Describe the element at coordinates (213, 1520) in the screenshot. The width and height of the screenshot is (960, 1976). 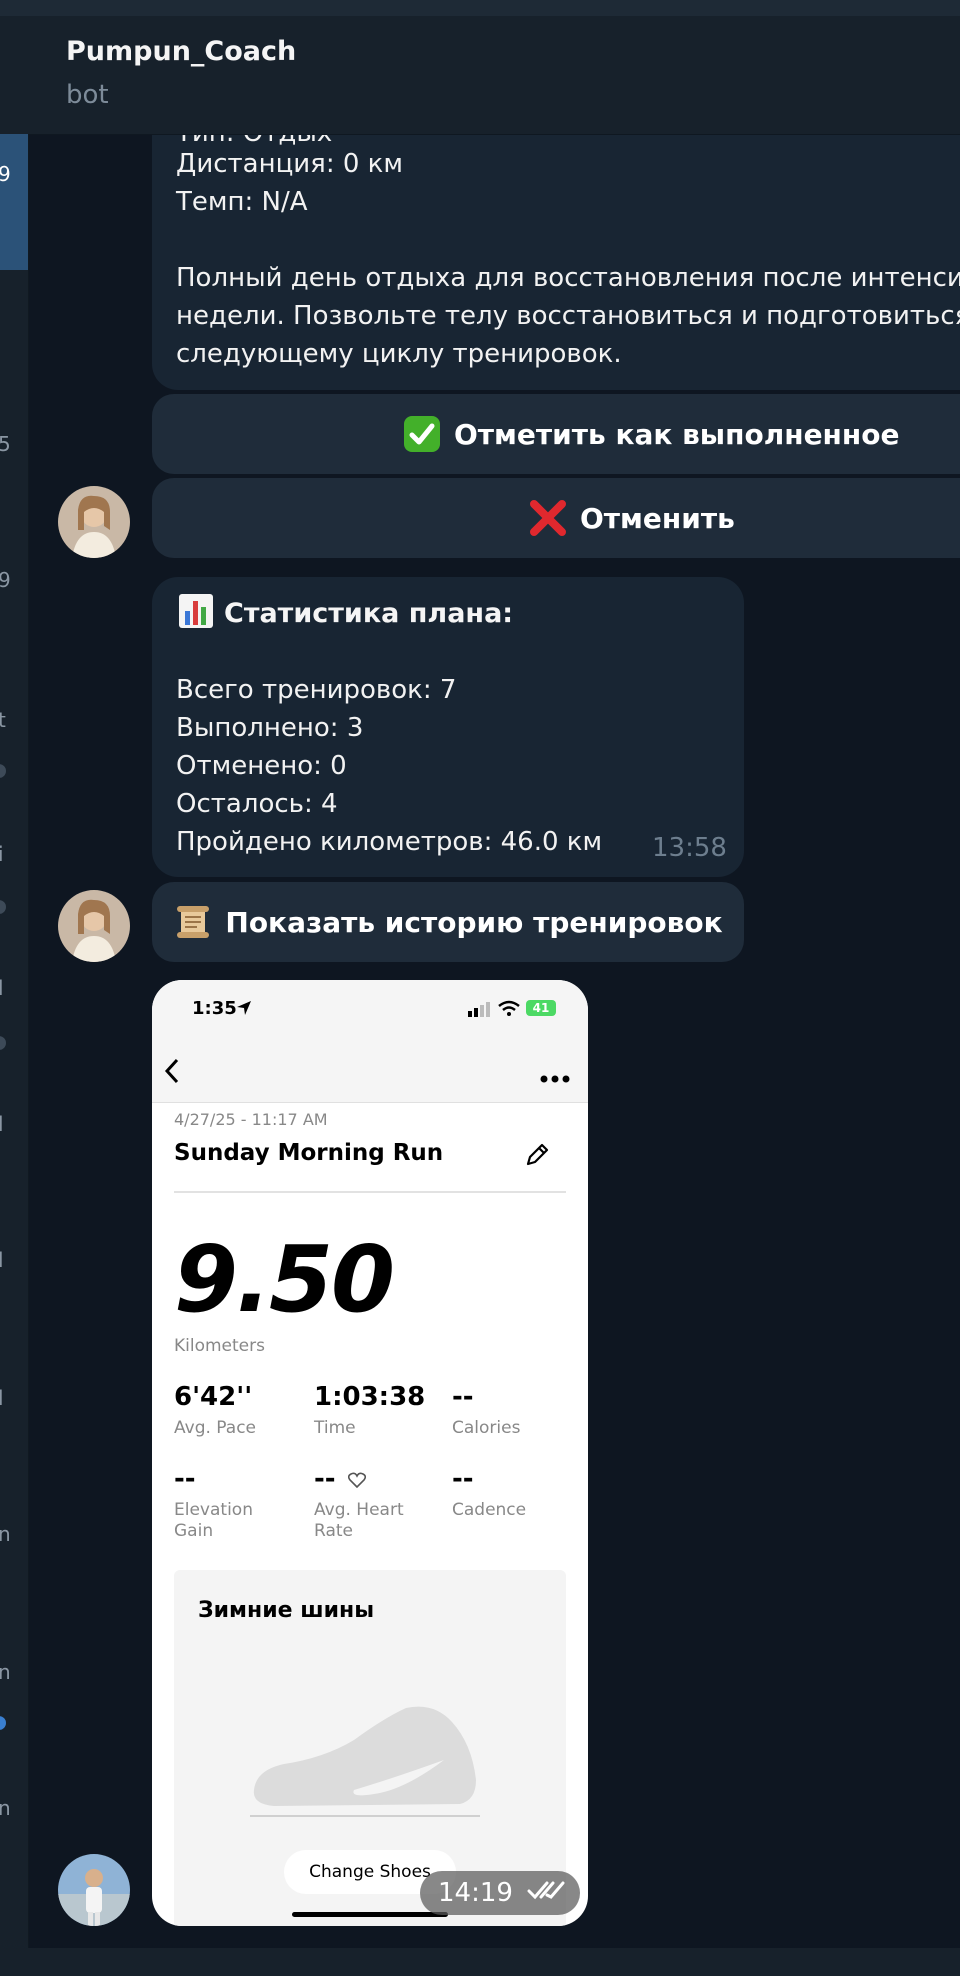
I see `metric-label: Elevation Gain` at that location.